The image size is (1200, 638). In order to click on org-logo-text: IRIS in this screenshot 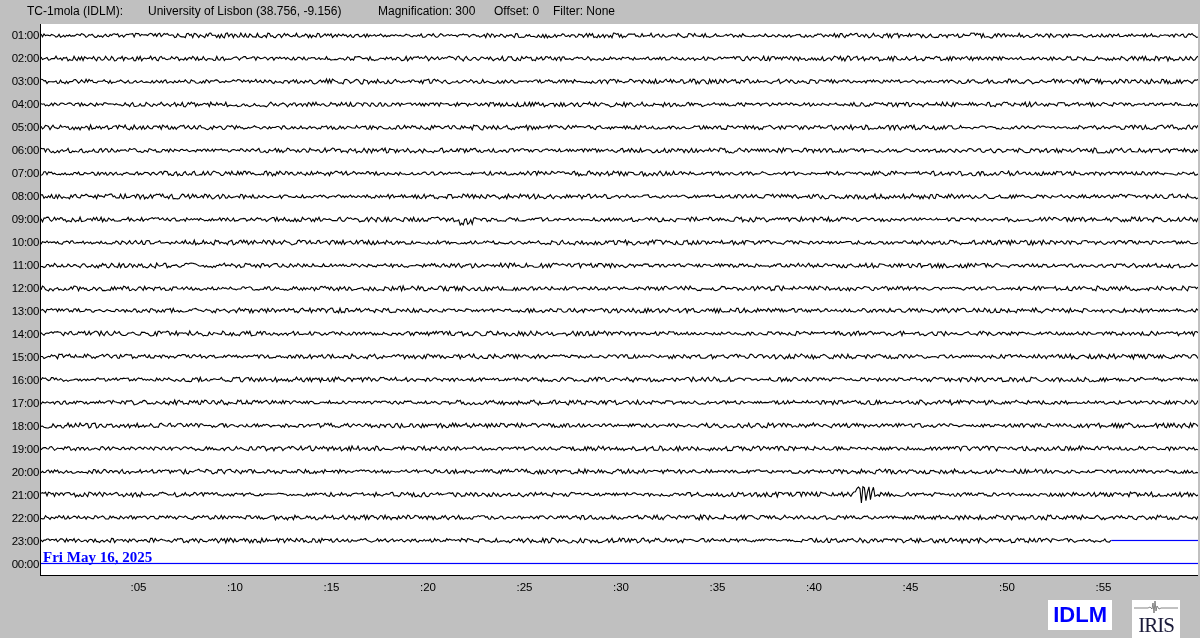, I will do `click(1156, 625)`.